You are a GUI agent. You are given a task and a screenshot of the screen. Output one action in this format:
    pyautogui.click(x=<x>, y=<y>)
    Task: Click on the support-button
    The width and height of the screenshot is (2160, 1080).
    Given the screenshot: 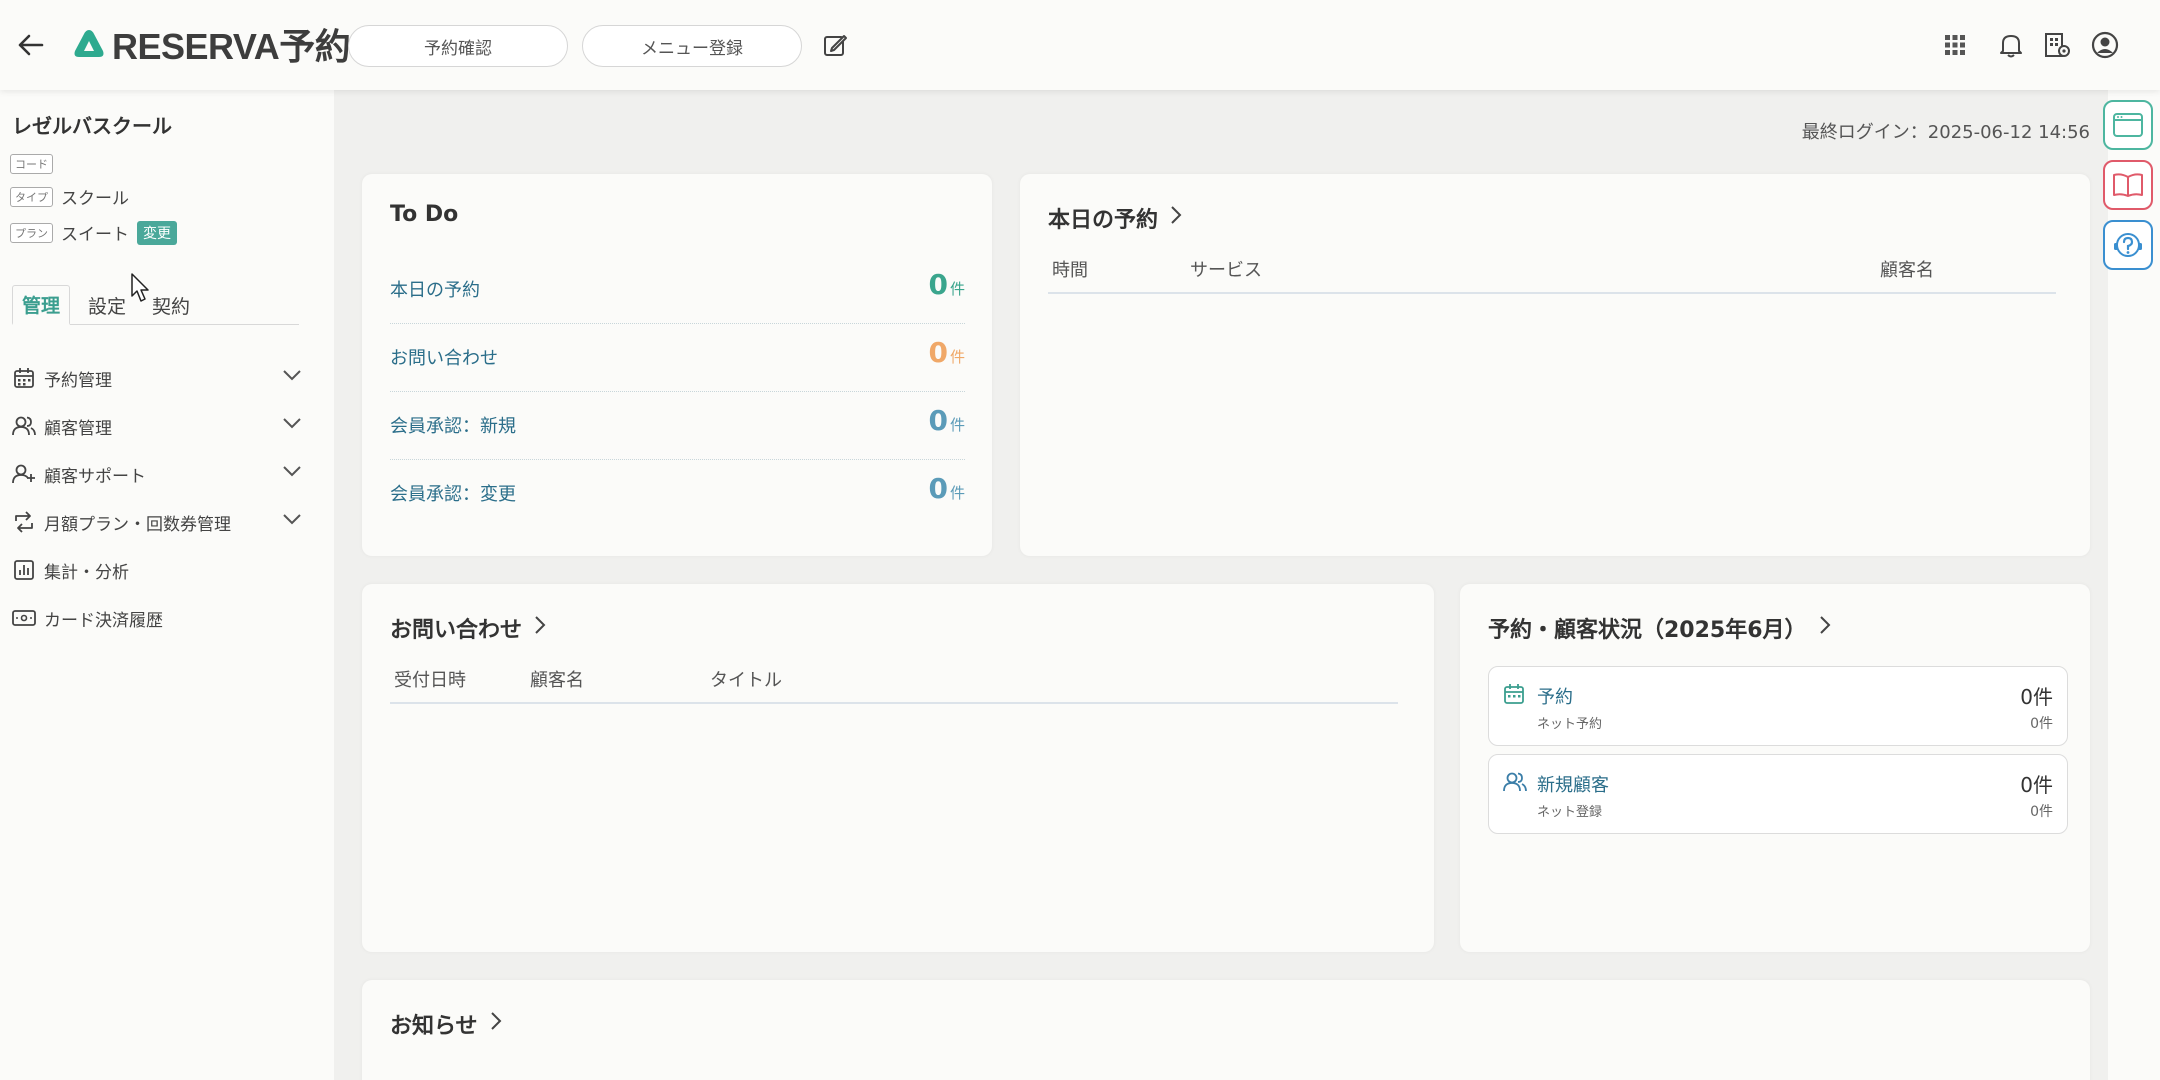 What is the action you would take?
    pyautogui.click(x=2128, y=245)
    